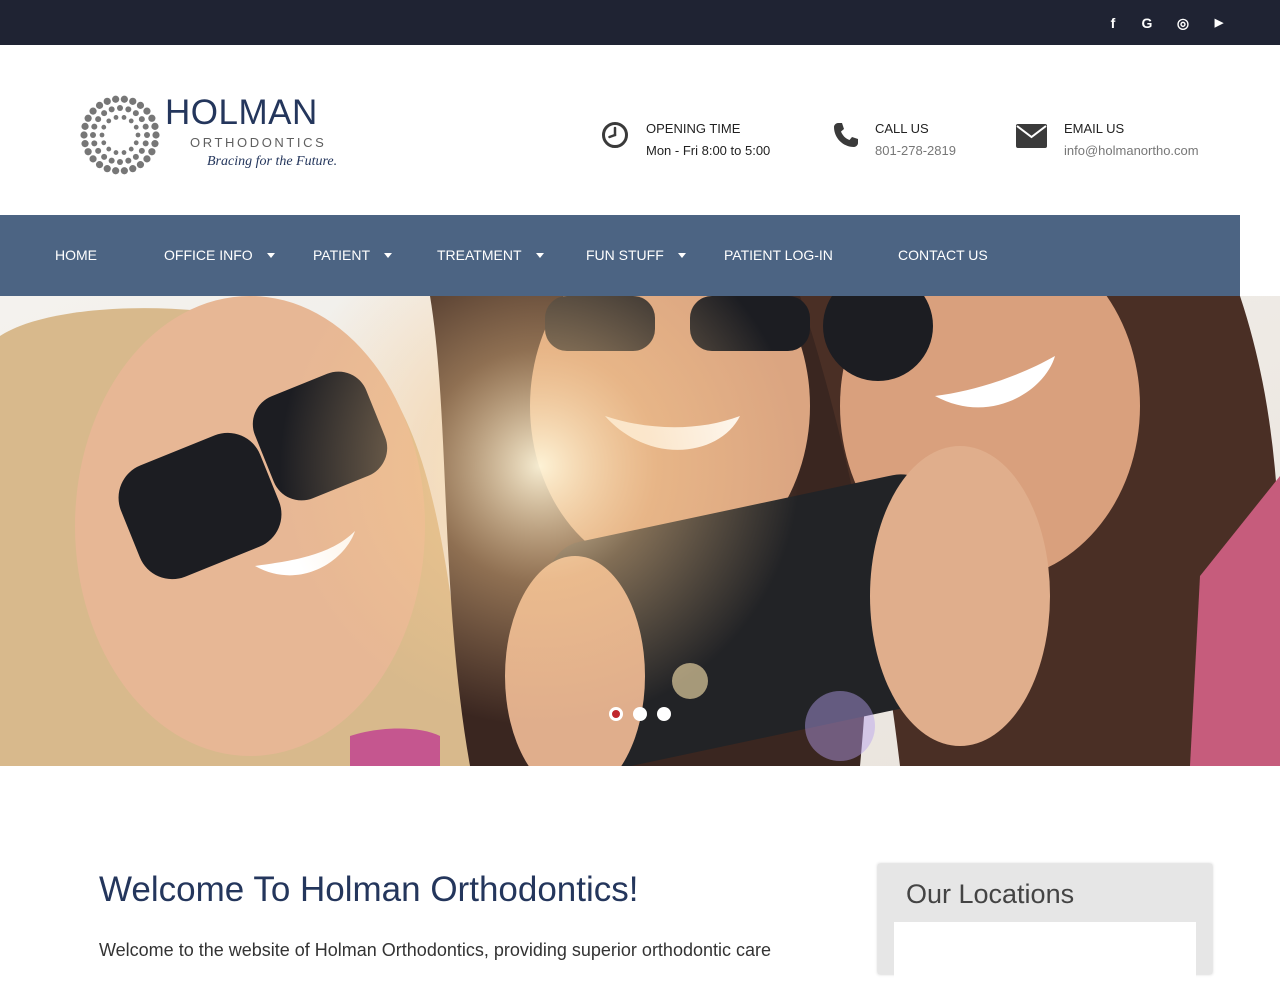 Image resolution: width=1280 pixels, height=982 pixels. Describe the element at coordinates (693, 128) in the screenshot. I see `hours-title: OPENING TIME` at that location.